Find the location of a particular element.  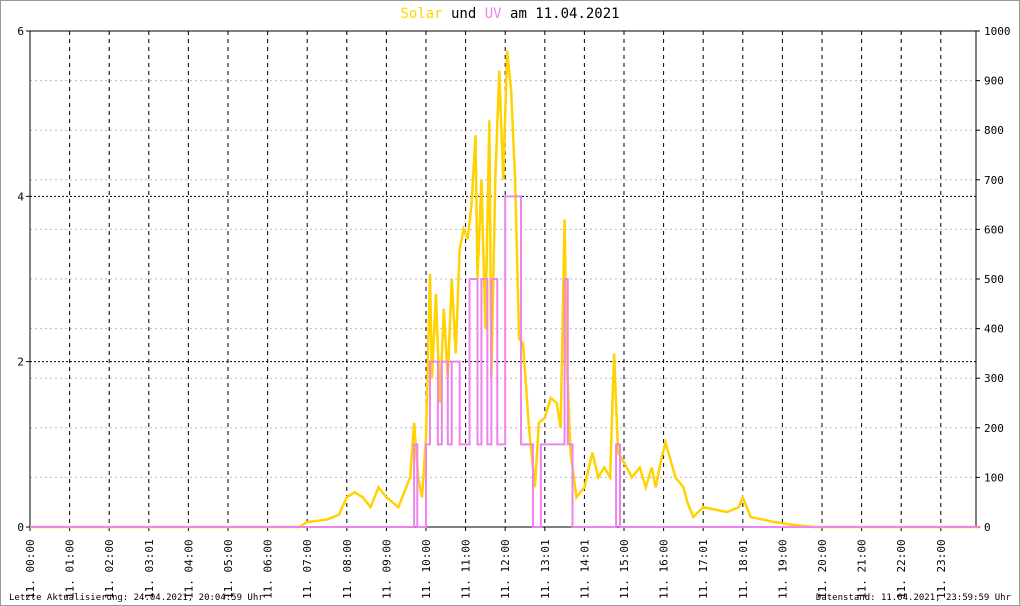

left-axis-tick-label: 6 is located at coordinates (20, 31).